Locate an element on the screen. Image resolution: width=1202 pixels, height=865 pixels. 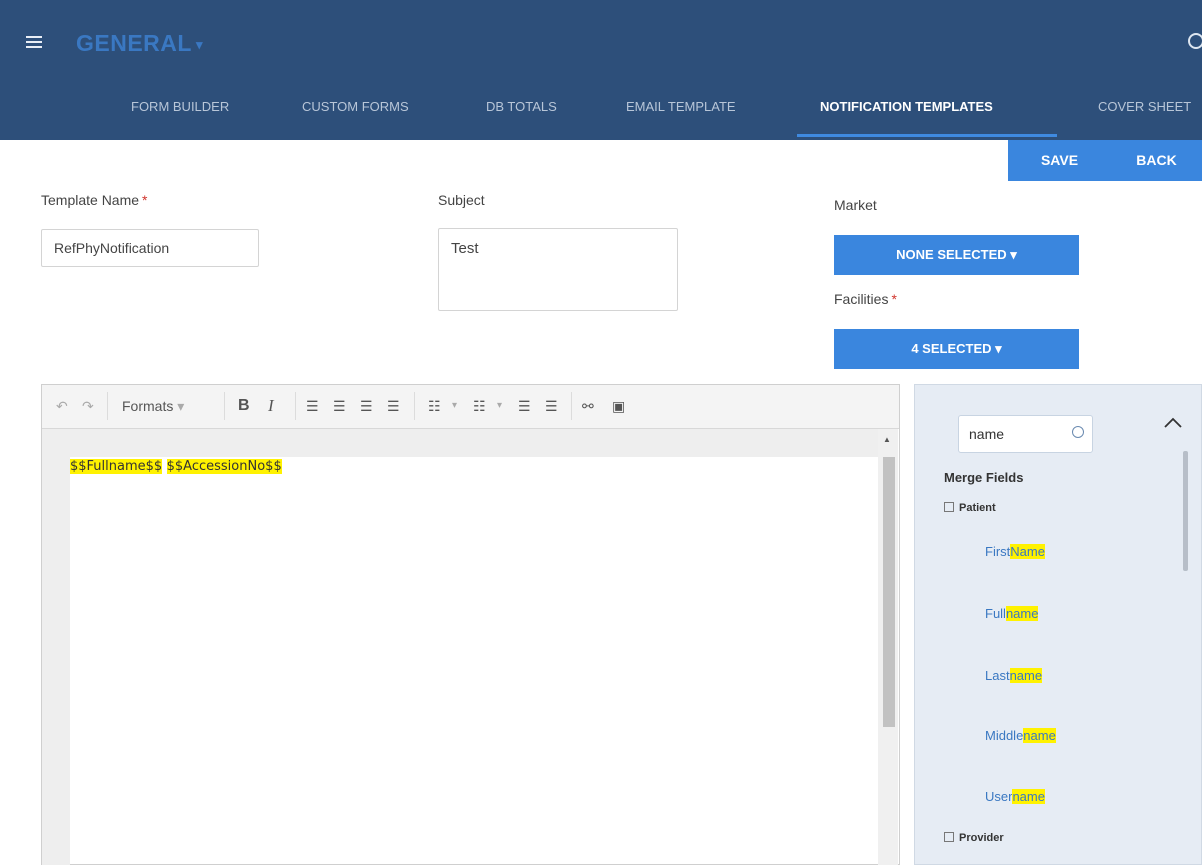
formats-dropdown-label: Formats is located at coordinates (148, 406).